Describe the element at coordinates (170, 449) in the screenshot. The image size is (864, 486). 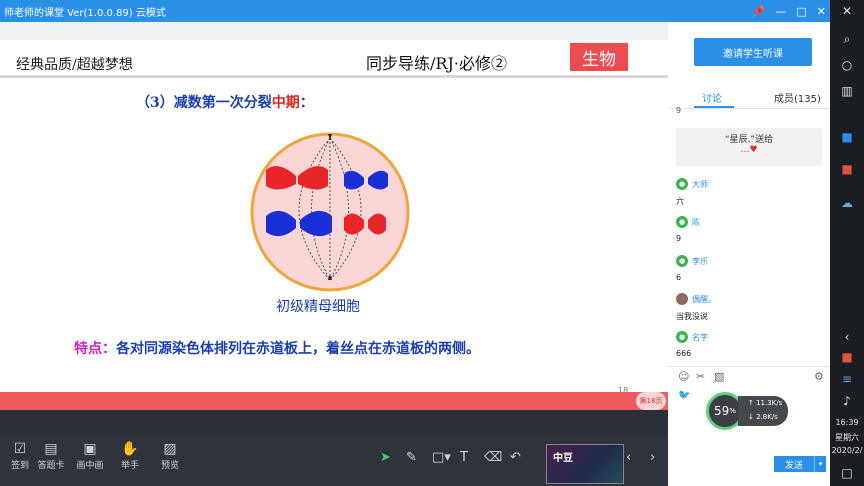
I see `preview-icon: ▨` at that location.